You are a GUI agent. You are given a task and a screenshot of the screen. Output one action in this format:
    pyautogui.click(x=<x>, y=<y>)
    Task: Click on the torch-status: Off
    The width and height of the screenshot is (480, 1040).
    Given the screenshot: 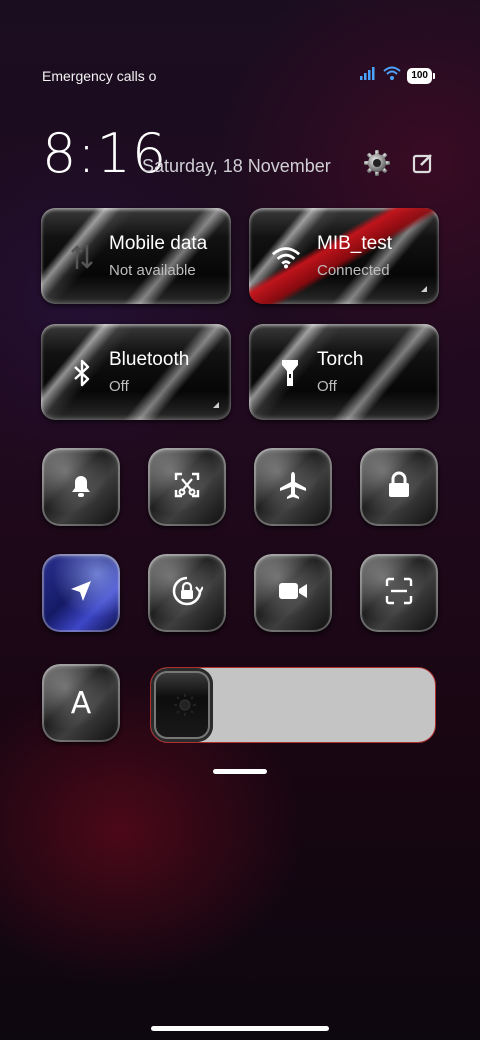 What is the action you would take?
    pyautogui.click(x=327, y=386)
    